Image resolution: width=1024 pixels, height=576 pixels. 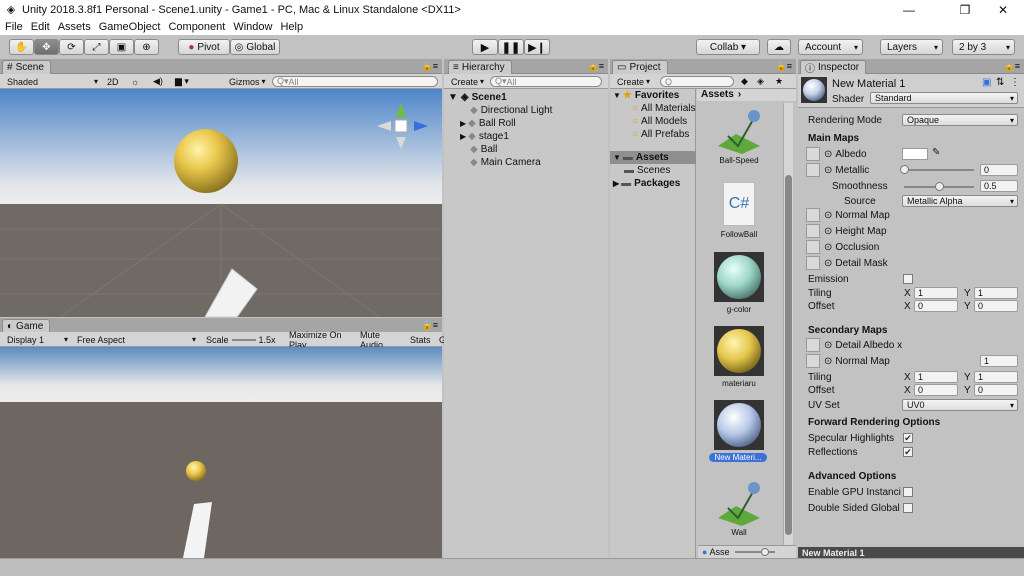 What do you see at coordinates (355, 81) in the screenshot?
I see `scene-search-input: Q▾ All` at bounding box center [355, 81].